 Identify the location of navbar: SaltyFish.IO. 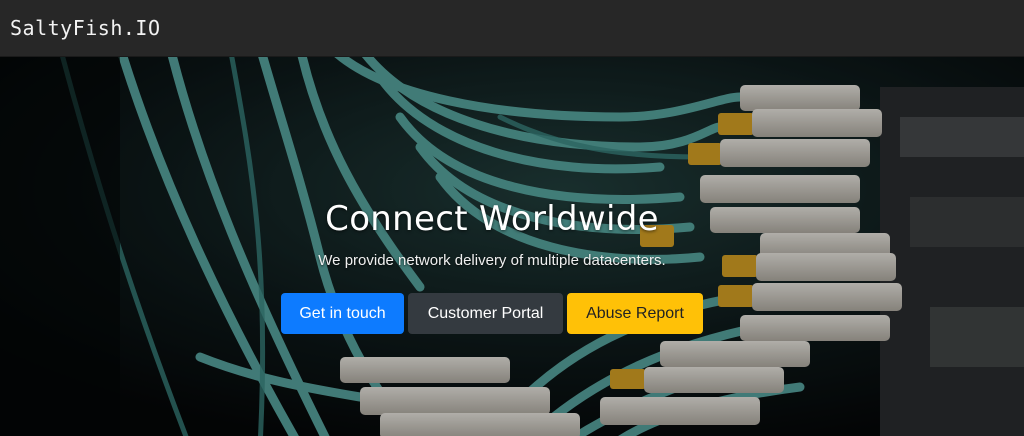
(512, 28).